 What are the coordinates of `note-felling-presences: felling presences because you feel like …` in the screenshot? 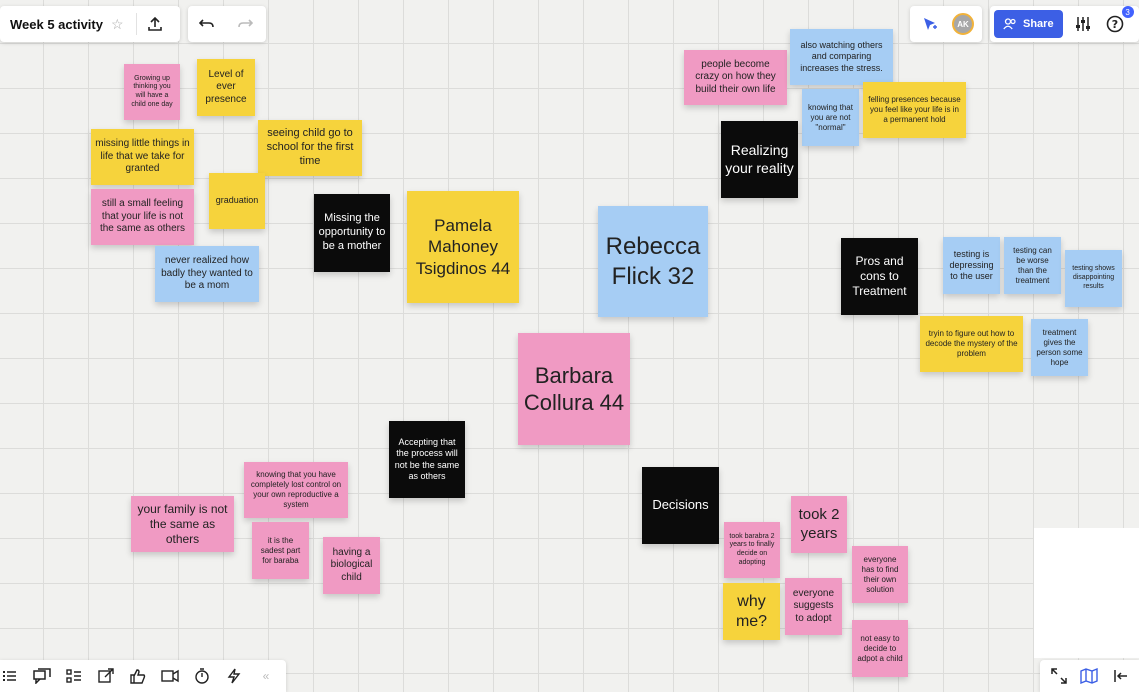 It's located at (914, 110).